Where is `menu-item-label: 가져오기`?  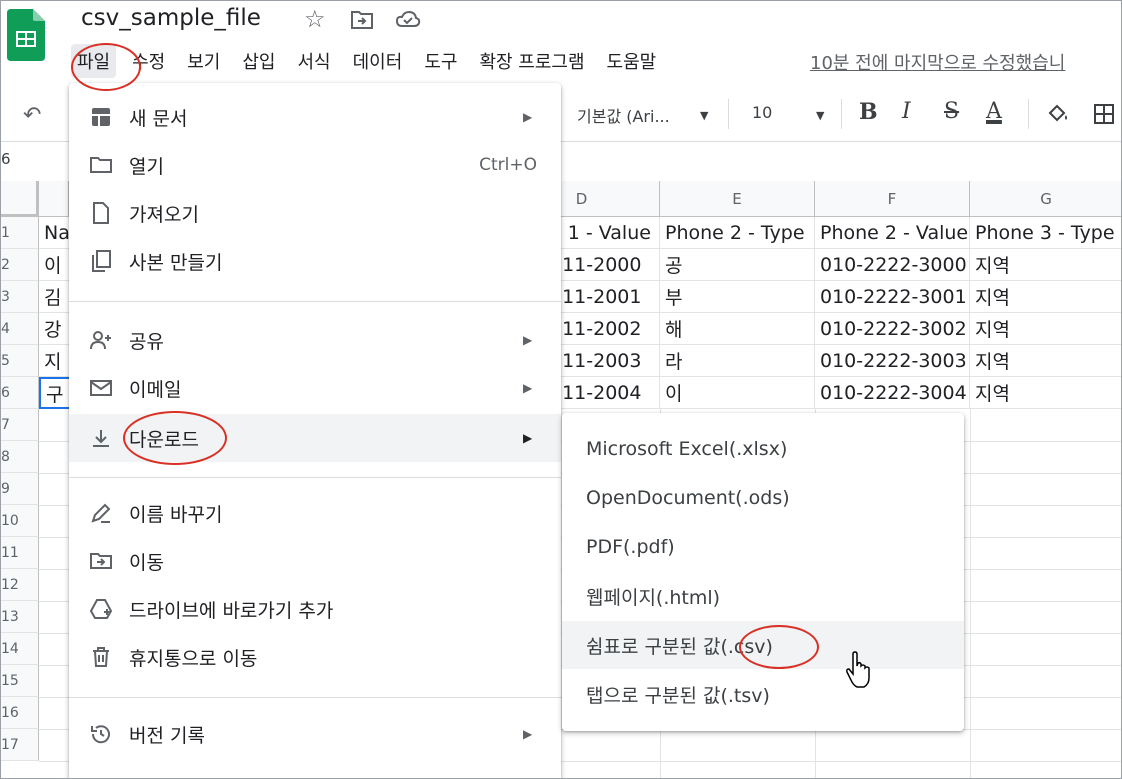
menu-item-label: 가져오기 is located at coordinates (164, 214).